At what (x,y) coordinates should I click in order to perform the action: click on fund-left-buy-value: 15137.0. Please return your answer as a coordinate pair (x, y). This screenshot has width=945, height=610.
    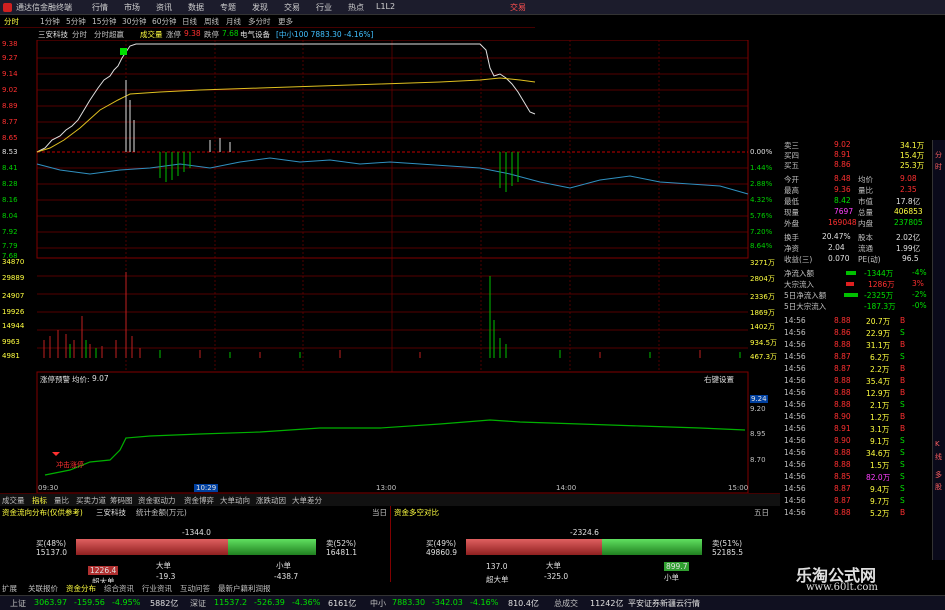
    Looking at the image, I should click on (52, 552).